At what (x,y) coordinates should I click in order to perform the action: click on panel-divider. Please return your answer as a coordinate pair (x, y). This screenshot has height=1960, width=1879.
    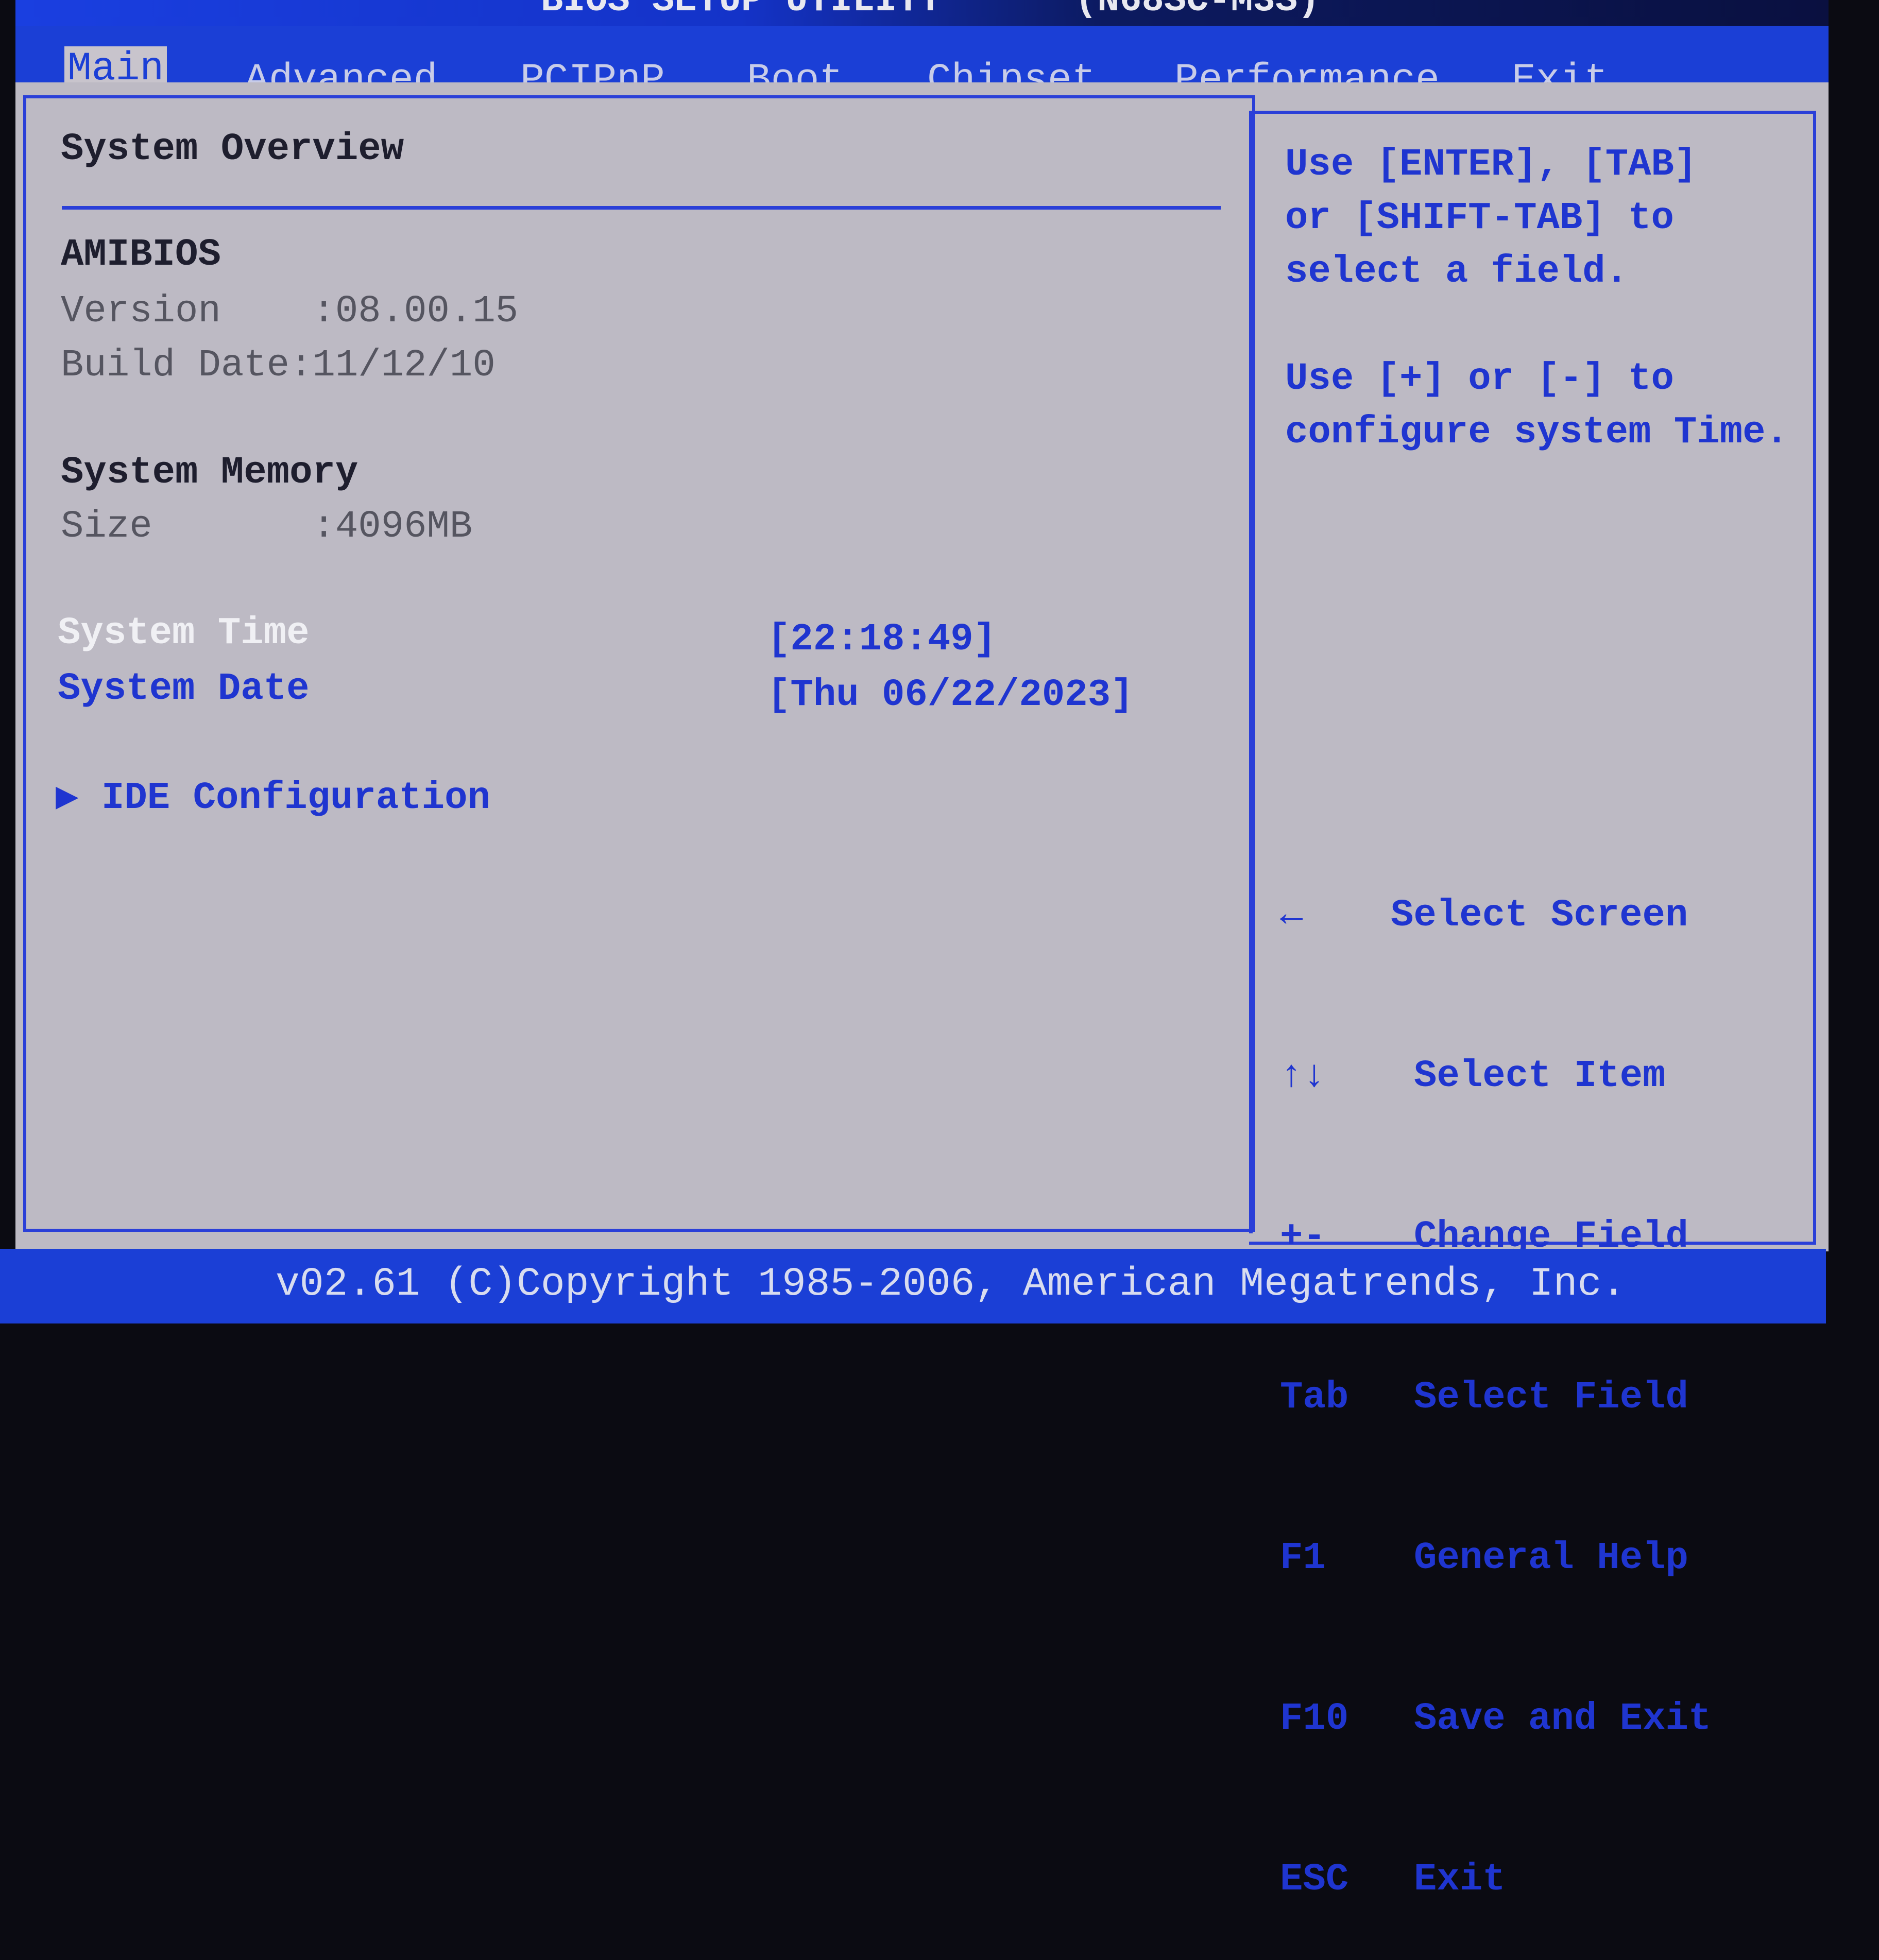
    Looking at the image, I should click on (1251, 672).